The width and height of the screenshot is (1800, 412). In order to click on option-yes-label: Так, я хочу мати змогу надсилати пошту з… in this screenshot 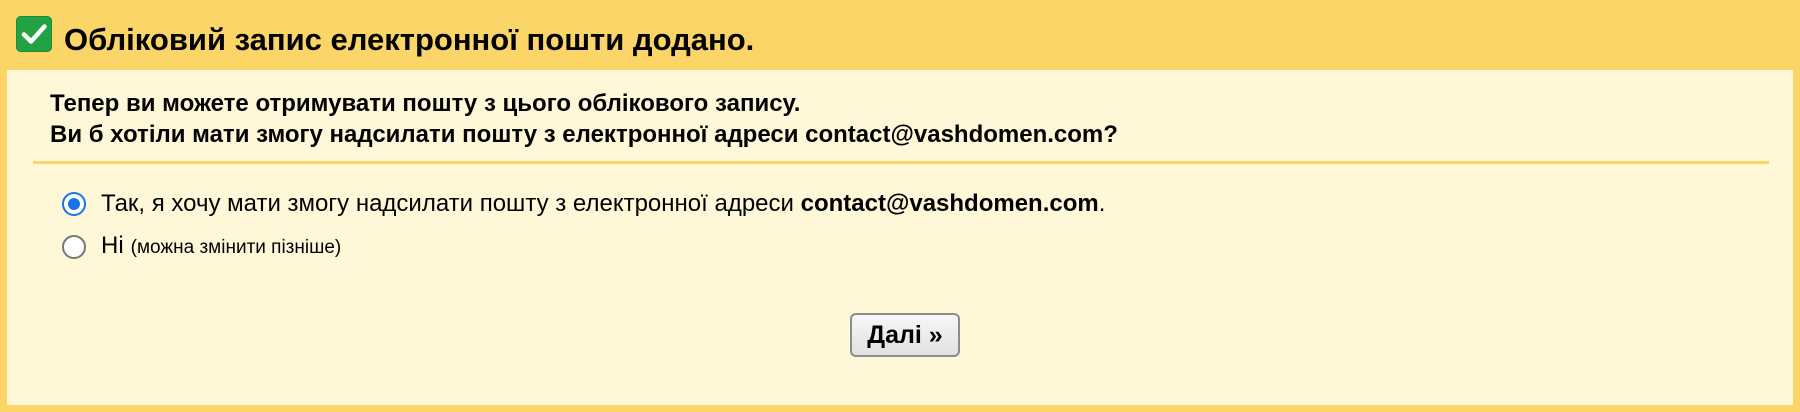, I will do `click(603, 204)`.